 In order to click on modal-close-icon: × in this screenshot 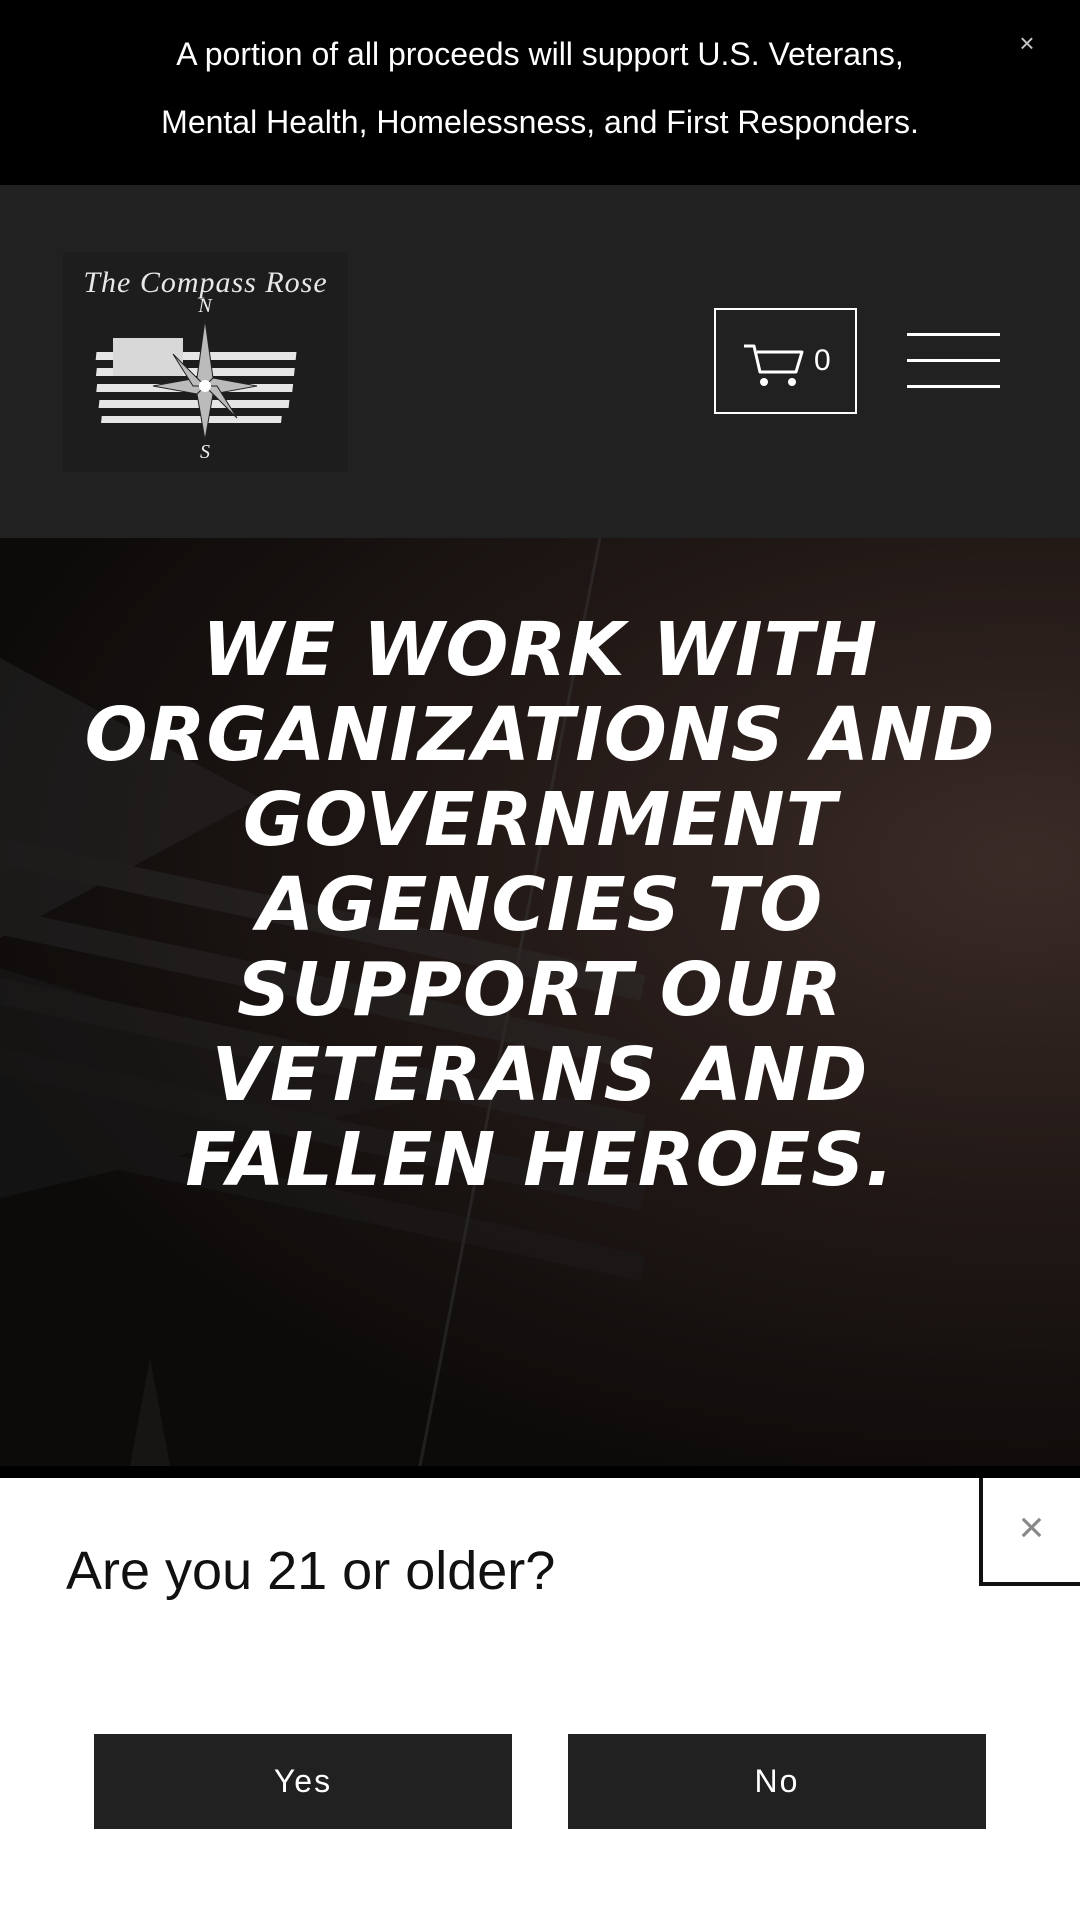, I will do `click(1029, 1532)`.